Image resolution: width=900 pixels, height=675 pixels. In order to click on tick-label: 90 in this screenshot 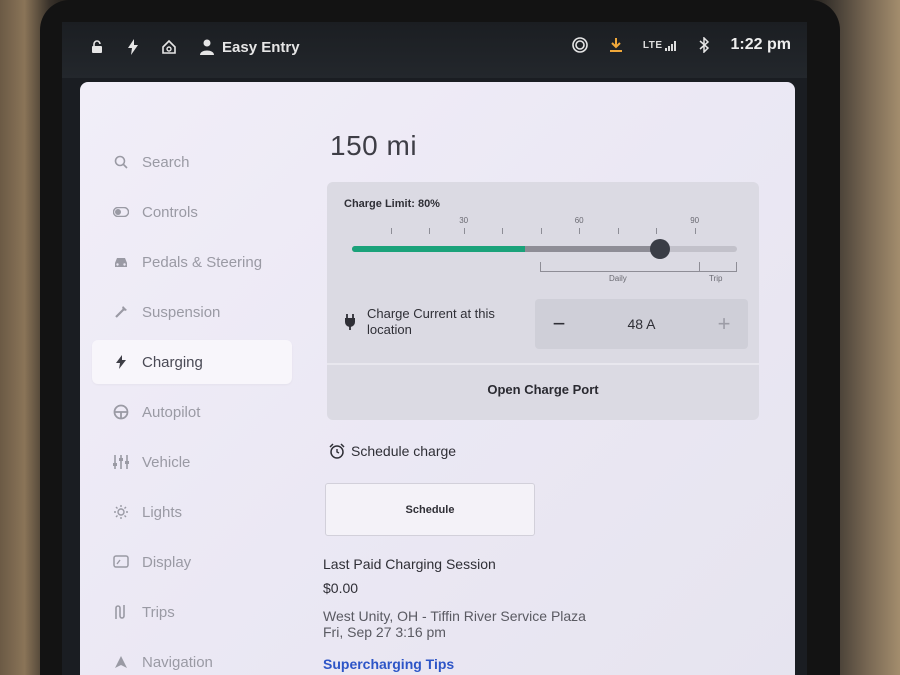, I will do `click(695, 220)`.